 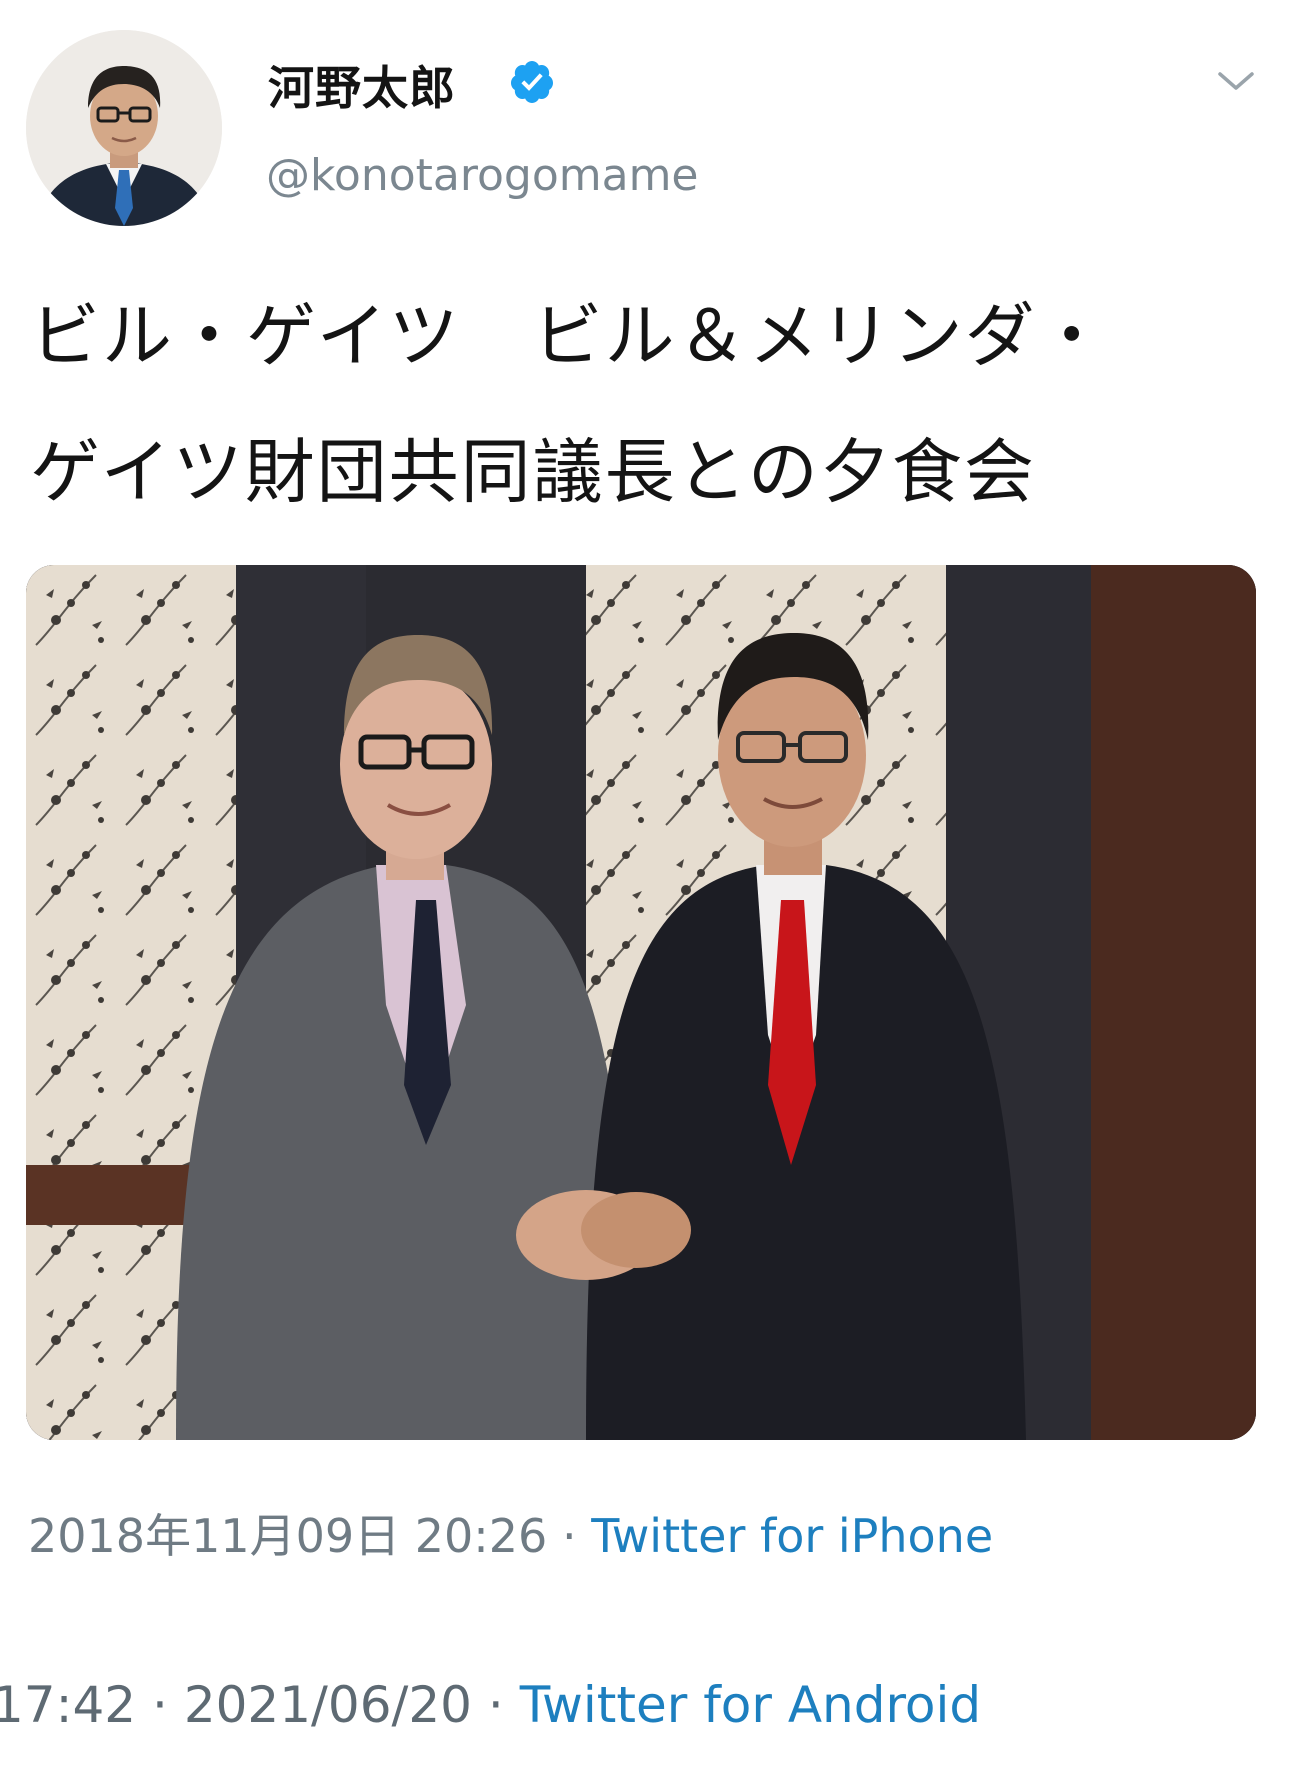 I want to click on retweet-meta-row: 17:42 · 2021/06/20 · Twitter for Android, so click(x=490, y=1705).